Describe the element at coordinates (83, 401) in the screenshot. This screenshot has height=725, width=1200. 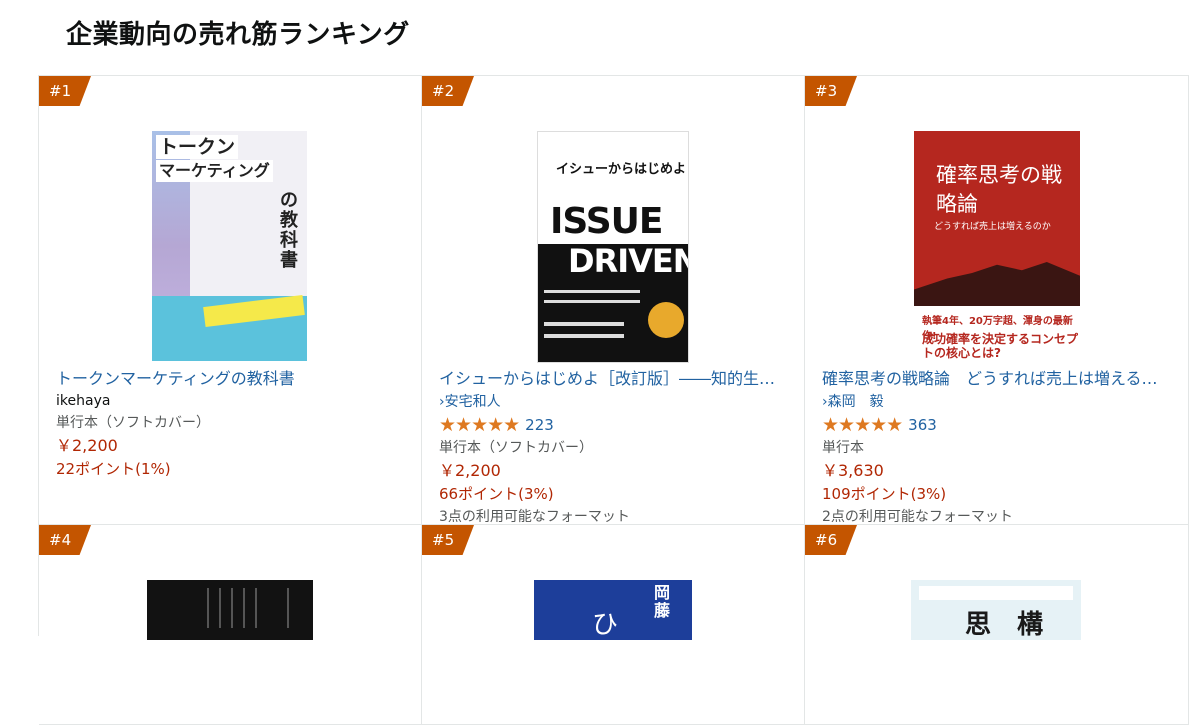
I see `author-name: ikehaya` at that location.